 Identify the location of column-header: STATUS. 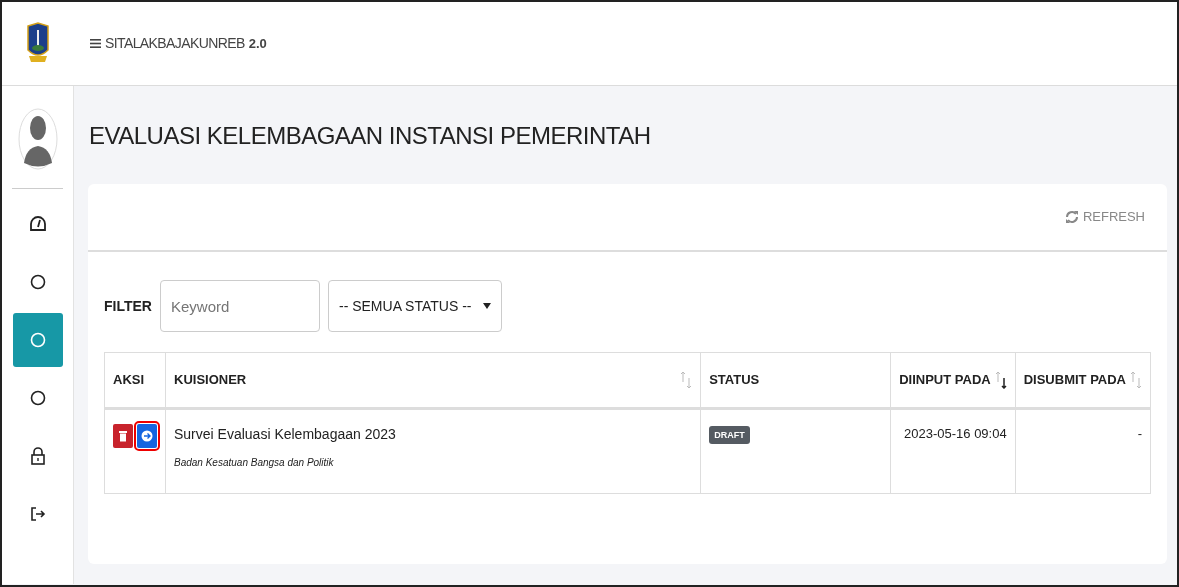
(734, 380).